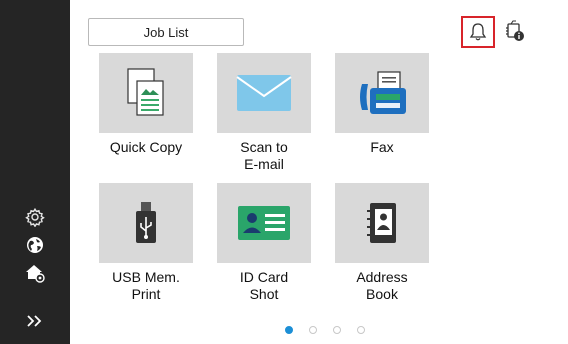  I want to click on machine-status-icon, so click(515, 32).